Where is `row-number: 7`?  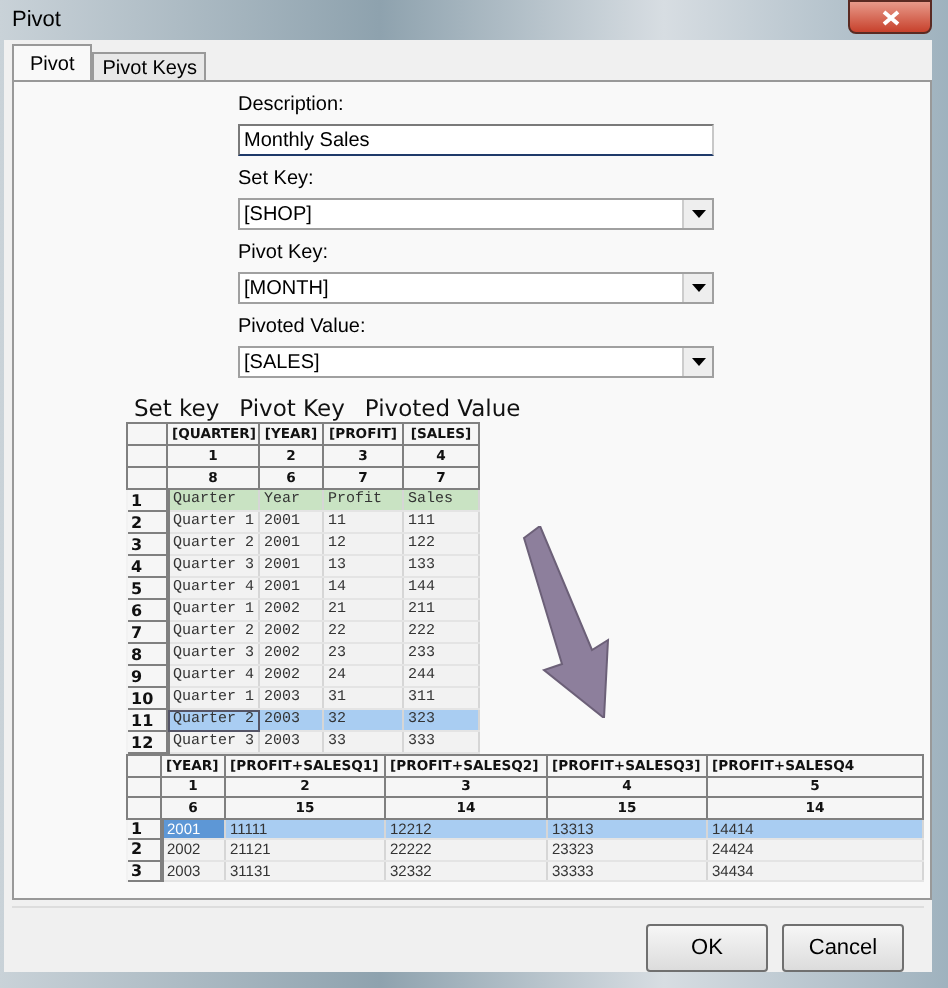 row-number: 7 is located at coordinates (147, 632).